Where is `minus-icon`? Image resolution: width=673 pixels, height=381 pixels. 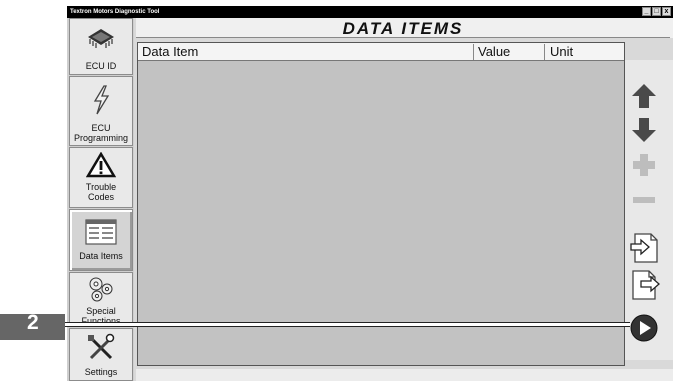
minus-icon is located at coordinates (644, 200).